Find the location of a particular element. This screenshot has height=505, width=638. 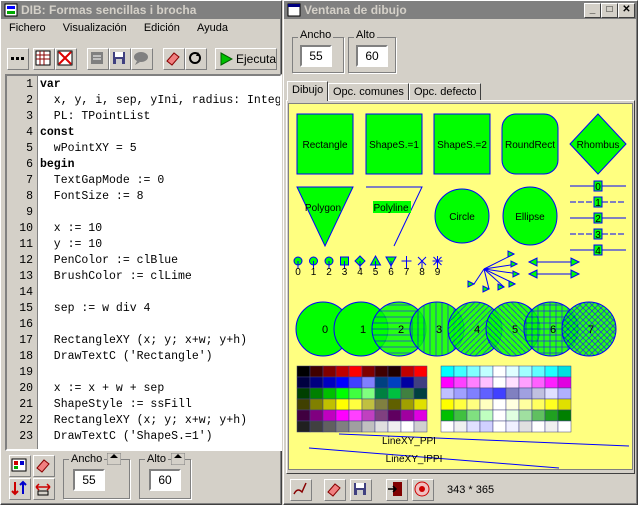

ancho-input: 55 is located at coordinates (89, 480).